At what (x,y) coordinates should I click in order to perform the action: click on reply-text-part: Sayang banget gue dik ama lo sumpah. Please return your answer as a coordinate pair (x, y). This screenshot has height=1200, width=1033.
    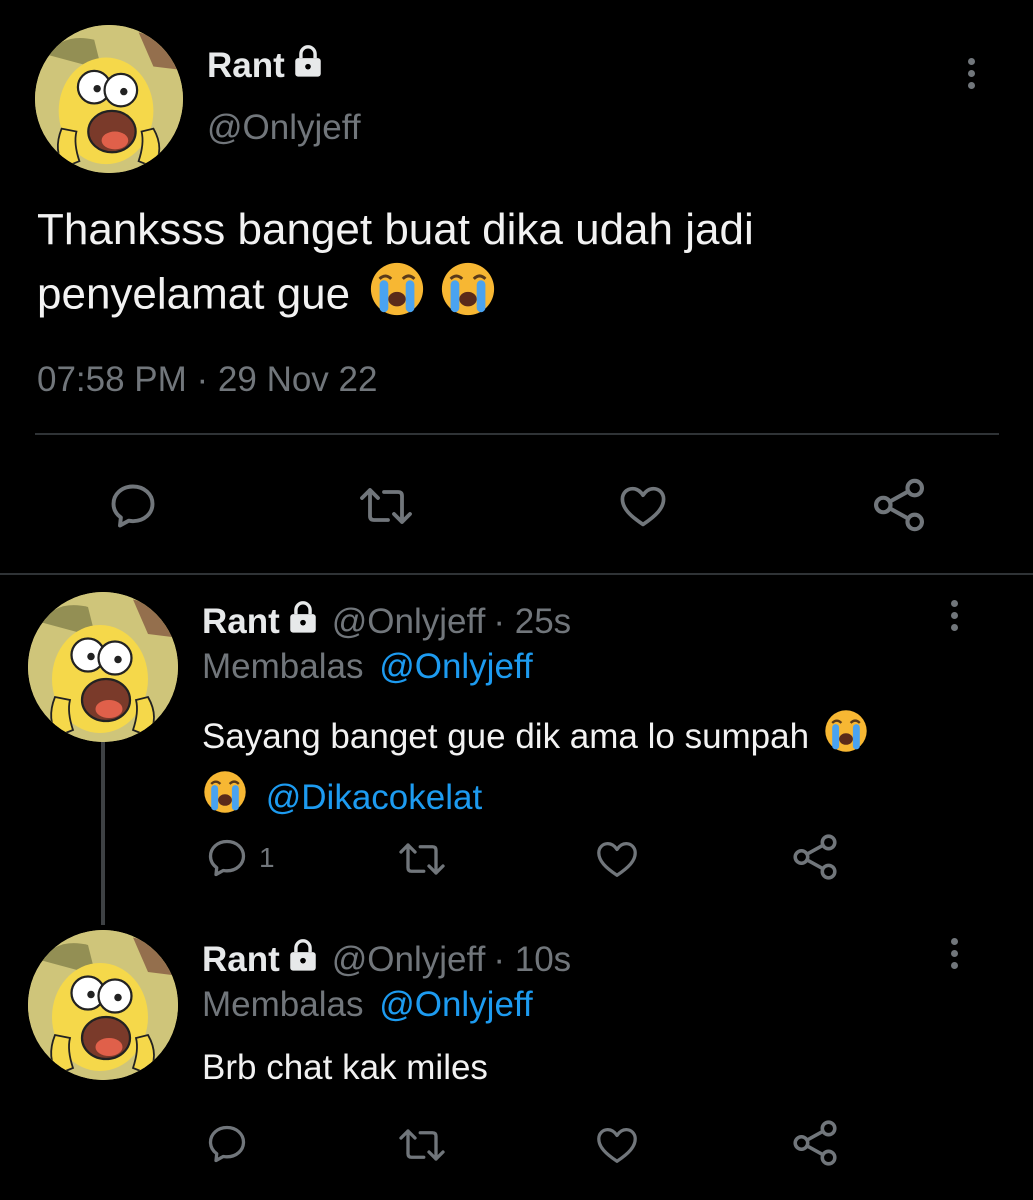
    Looking at the image, I should click on (506, 736).